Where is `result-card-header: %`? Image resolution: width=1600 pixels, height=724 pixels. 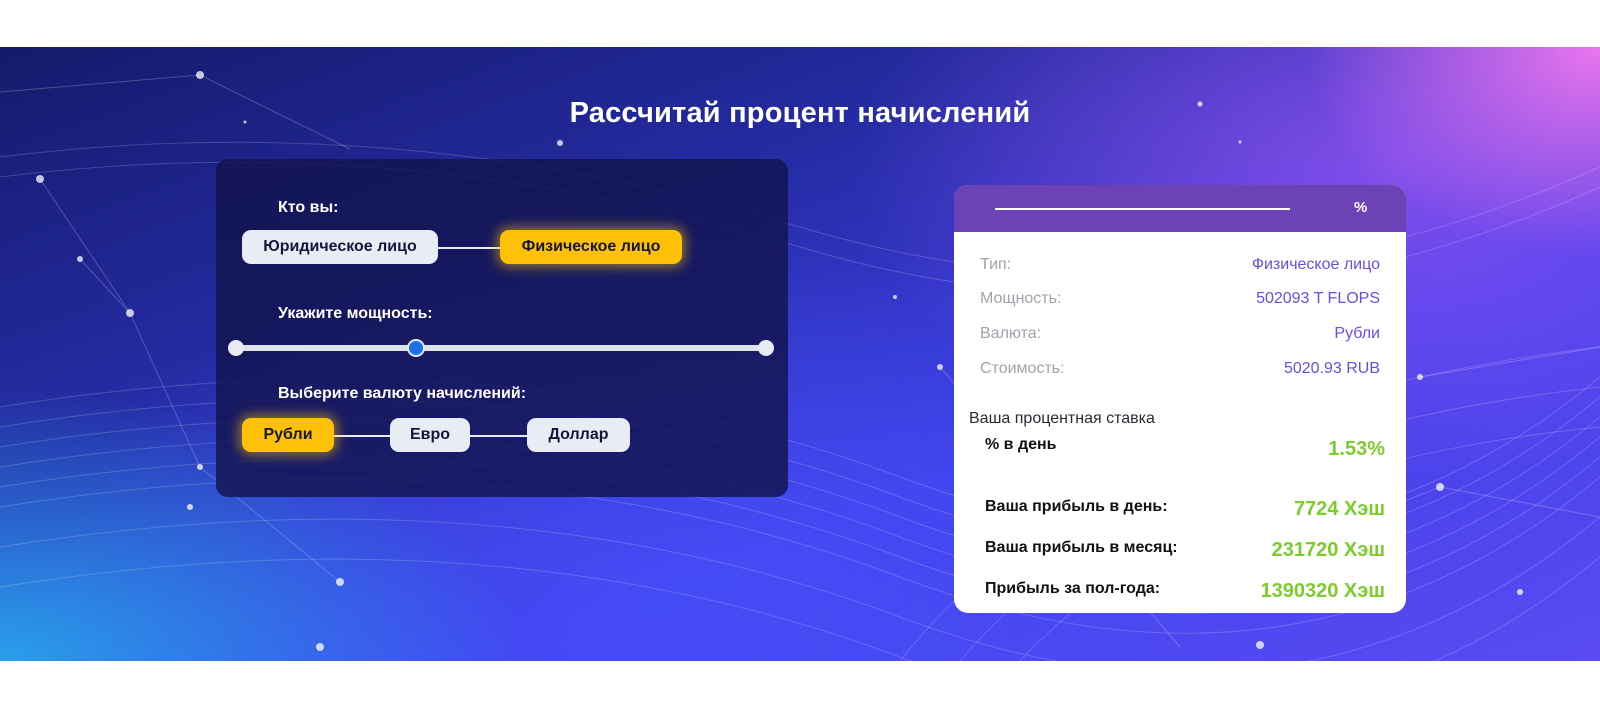 result-card-header: % is located at coordinates (1180, 208).